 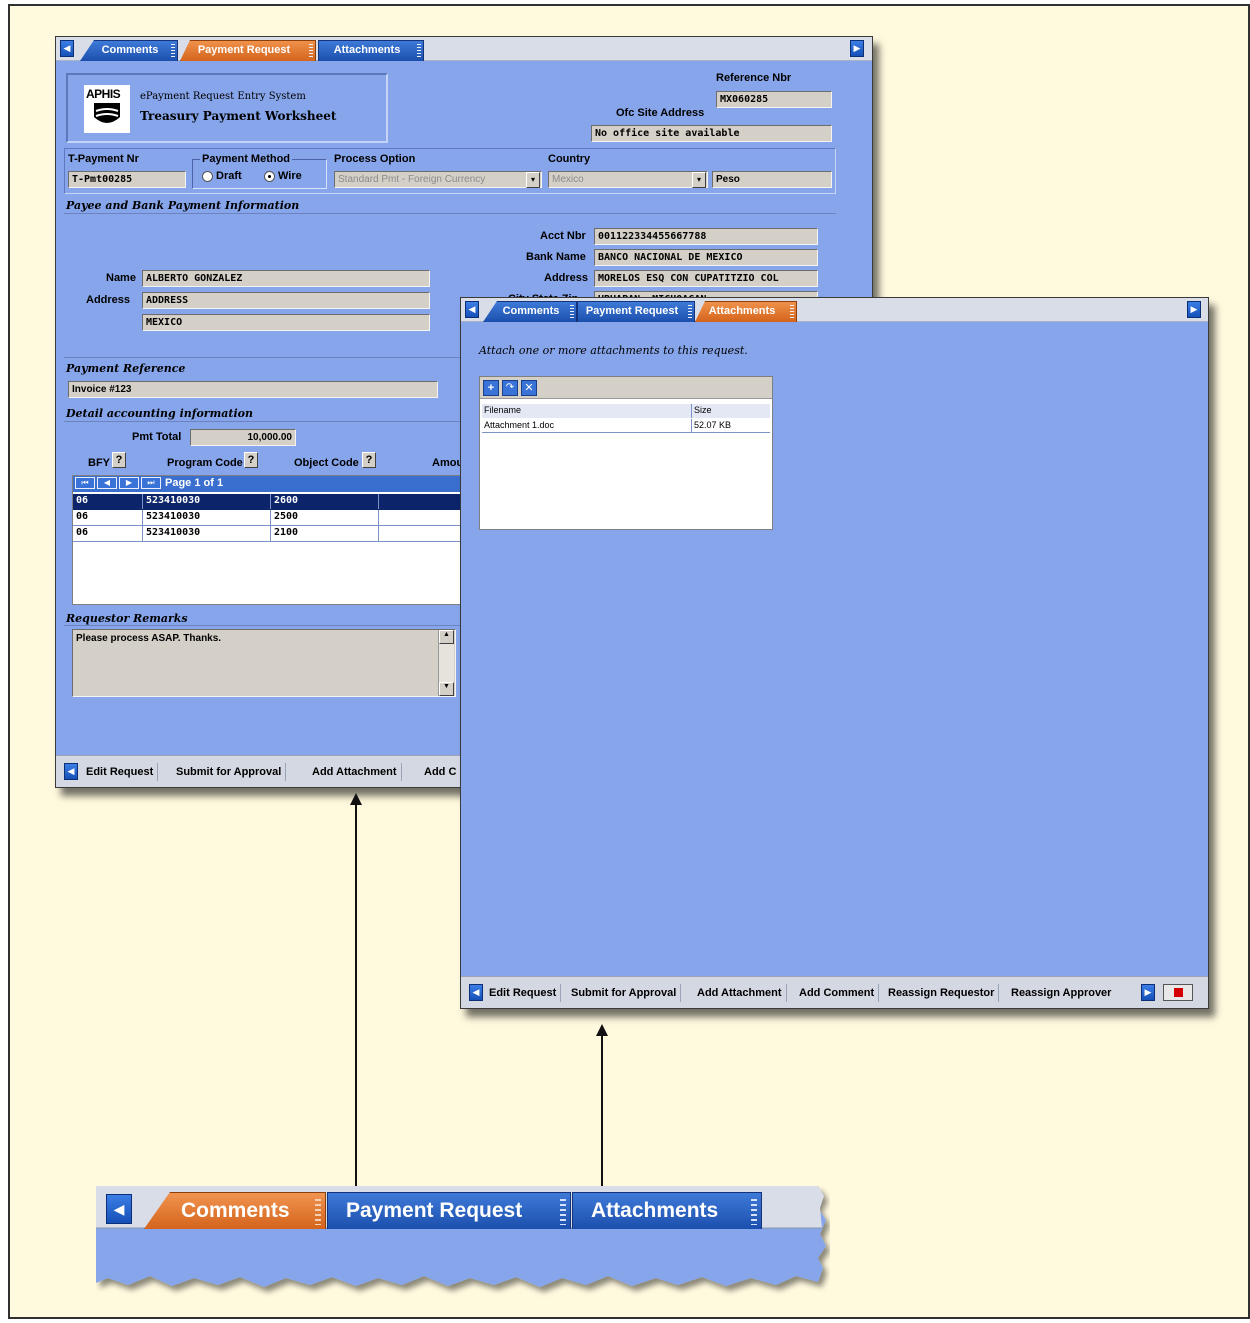 What do you see at coordinates (587, 411) in the screenshot?
I see `column-header-filename: Filename` at bounding box center [587, 411].